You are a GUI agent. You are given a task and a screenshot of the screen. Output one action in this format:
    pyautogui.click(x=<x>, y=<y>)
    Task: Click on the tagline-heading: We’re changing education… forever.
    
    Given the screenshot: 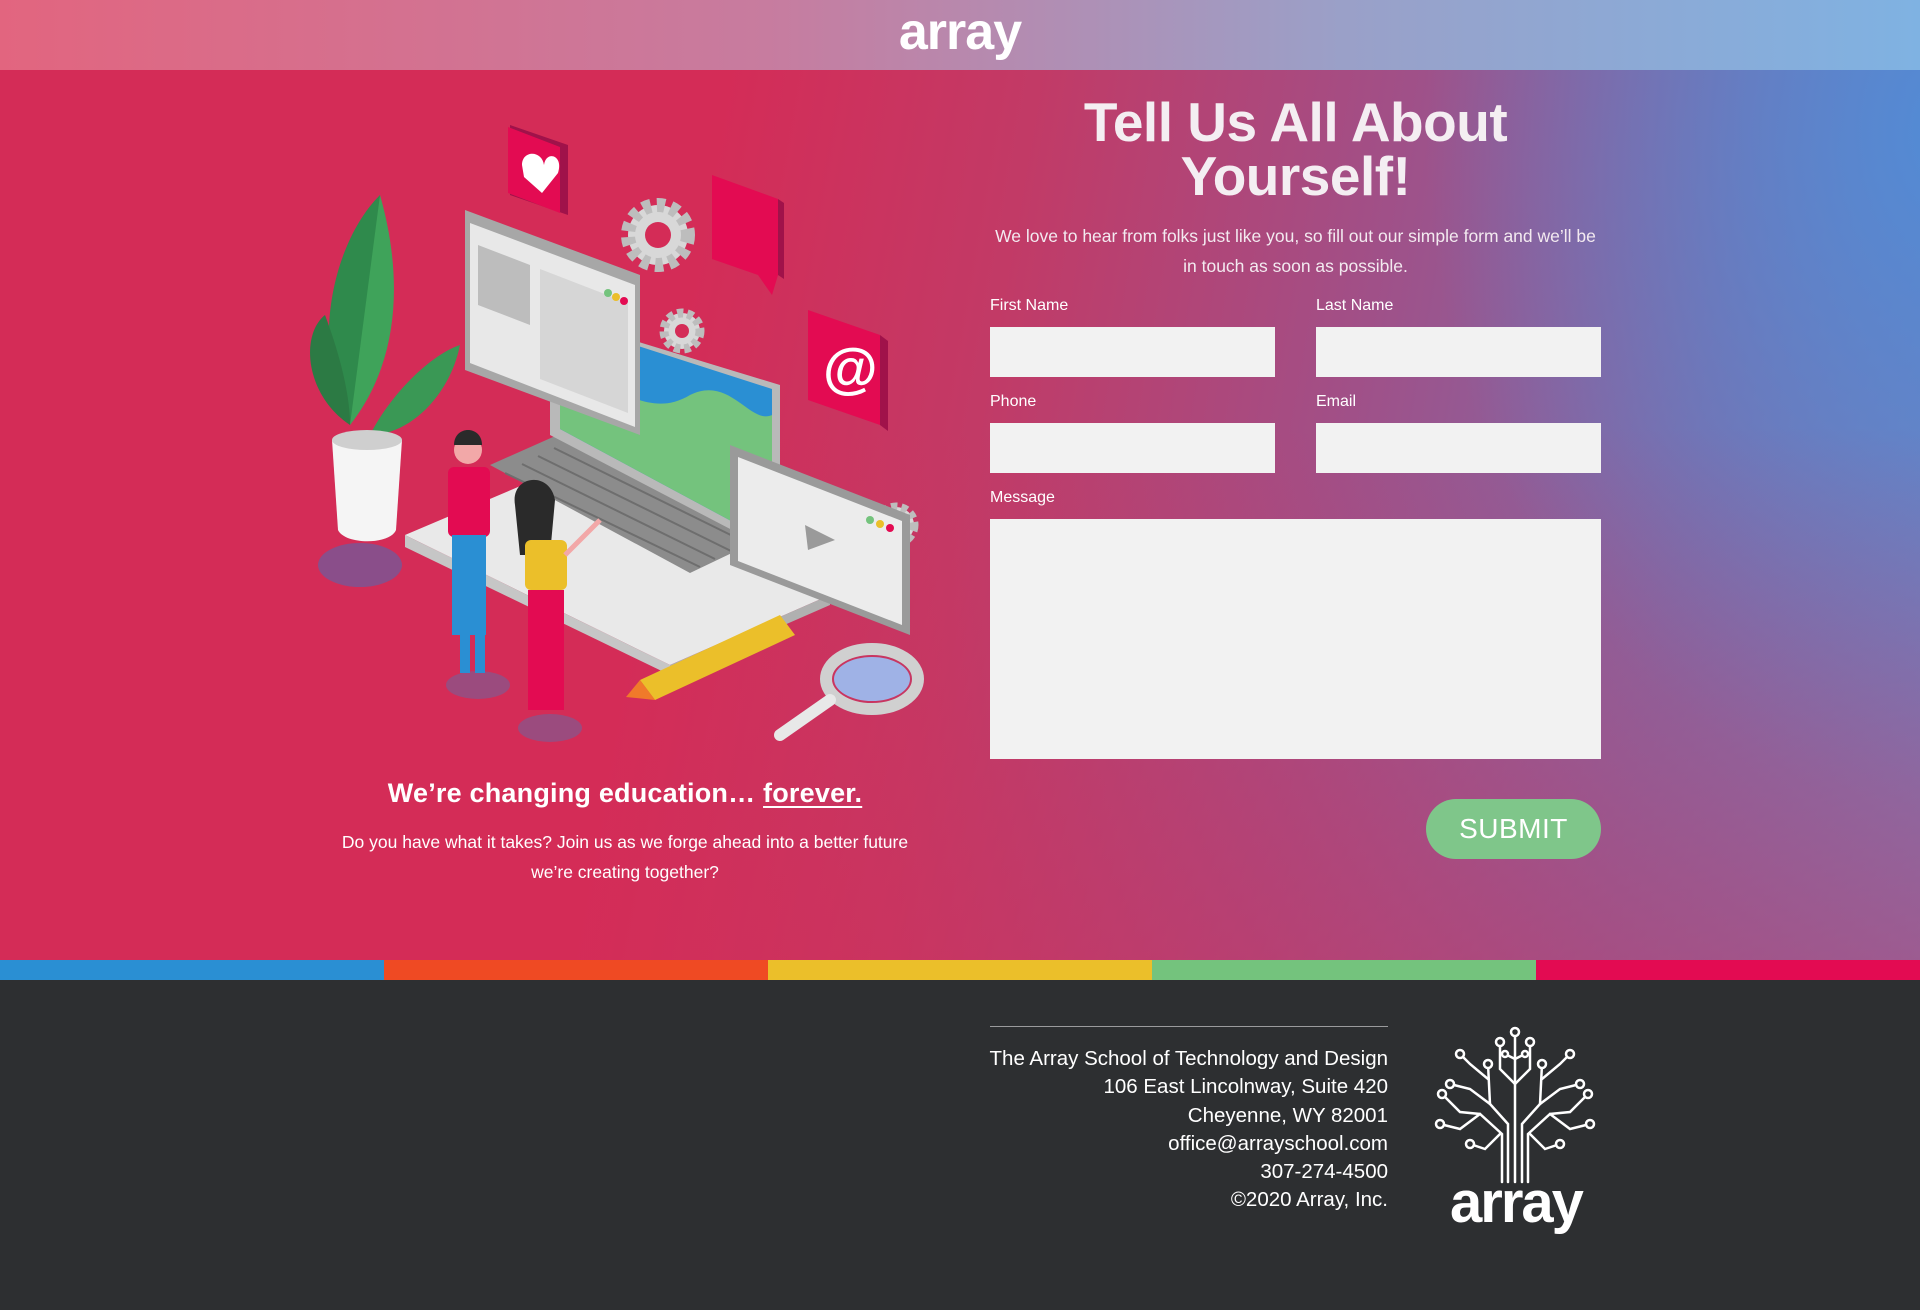 What is the action you would take?
    pyautogui.click(x=625, y=793)
    